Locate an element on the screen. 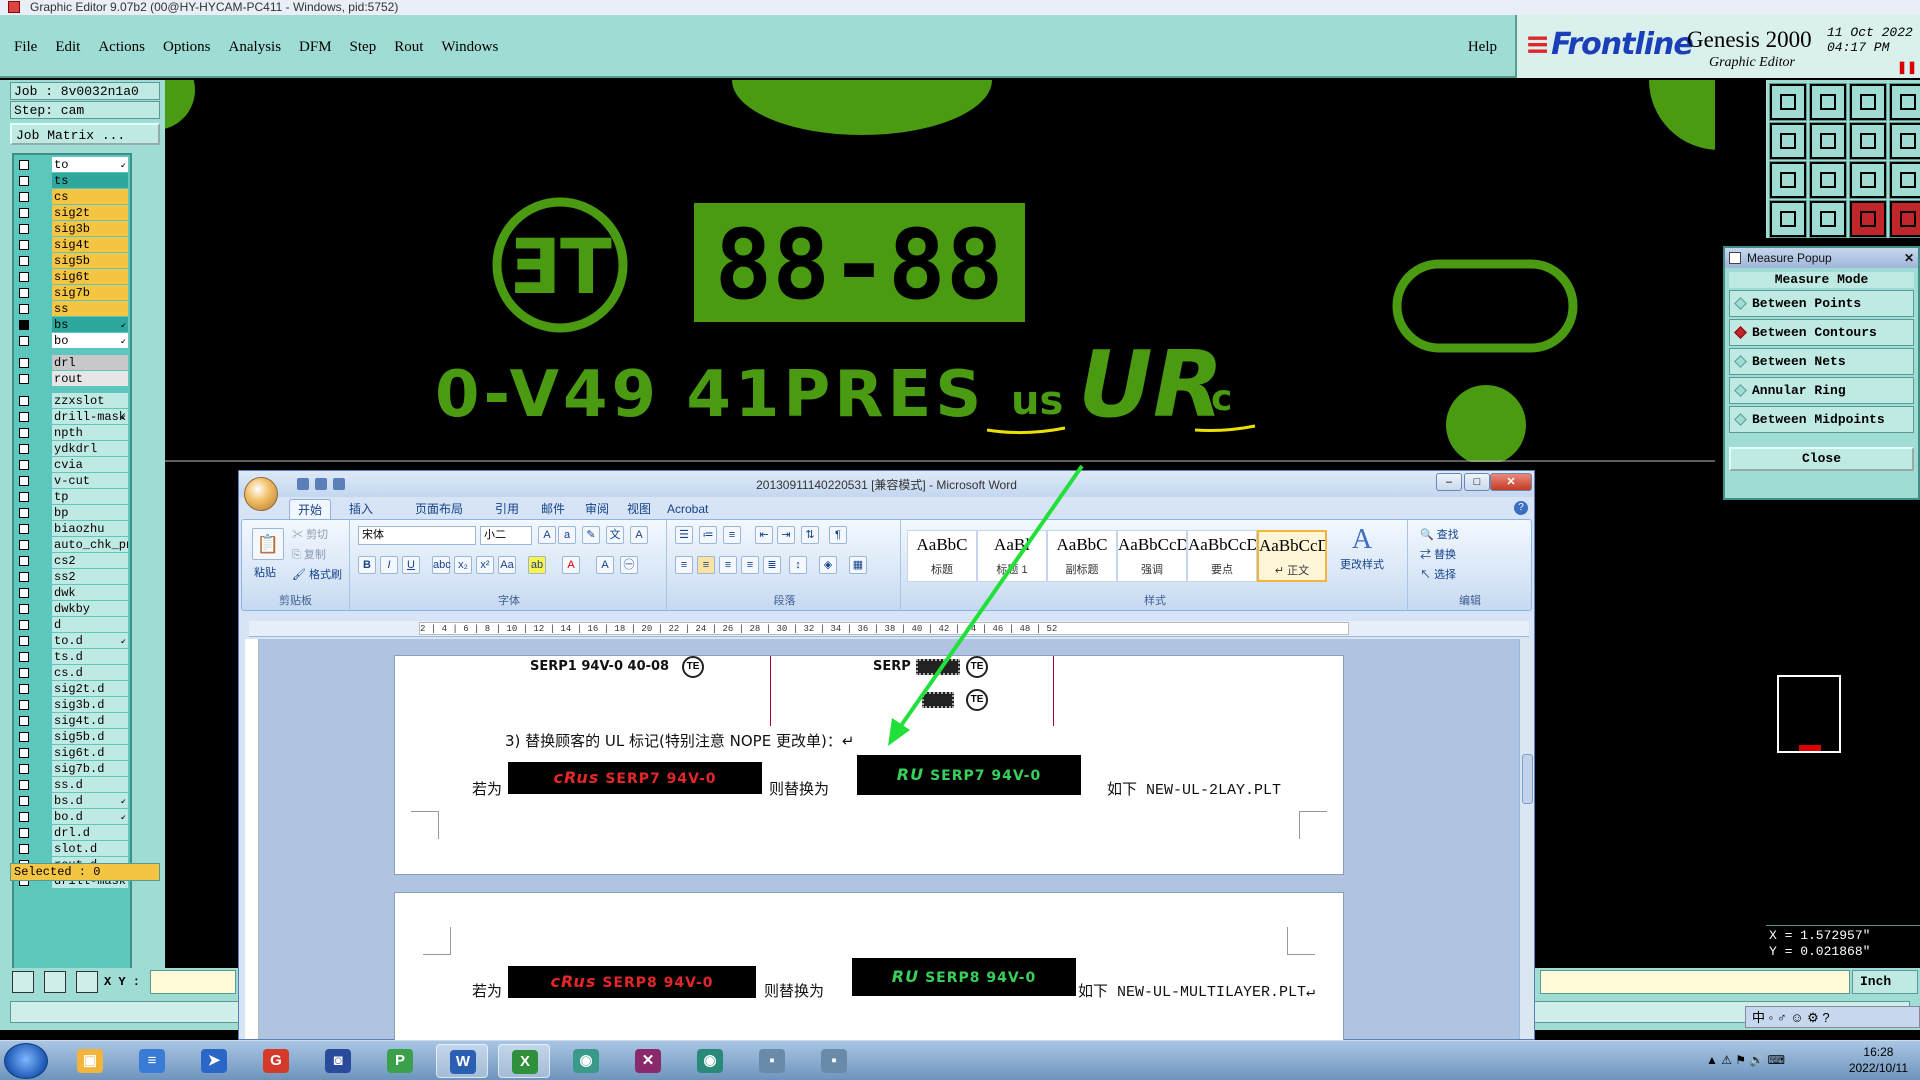 The width and height of the screenshot is (1920, 1080). word-icon: W is located at coordinates (463, 1062).